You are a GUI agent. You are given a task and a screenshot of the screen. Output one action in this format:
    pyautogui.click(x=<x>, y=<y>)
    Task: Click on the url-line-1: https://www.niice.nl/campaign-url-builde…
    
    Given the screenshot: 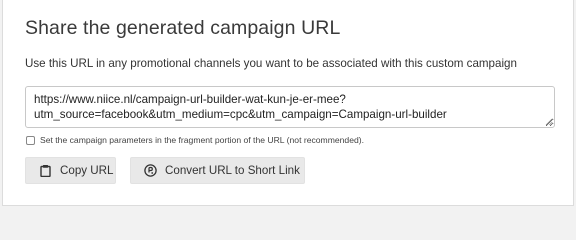 What is the action you would take?
    pyautogui.click(x=190, y=99)
    